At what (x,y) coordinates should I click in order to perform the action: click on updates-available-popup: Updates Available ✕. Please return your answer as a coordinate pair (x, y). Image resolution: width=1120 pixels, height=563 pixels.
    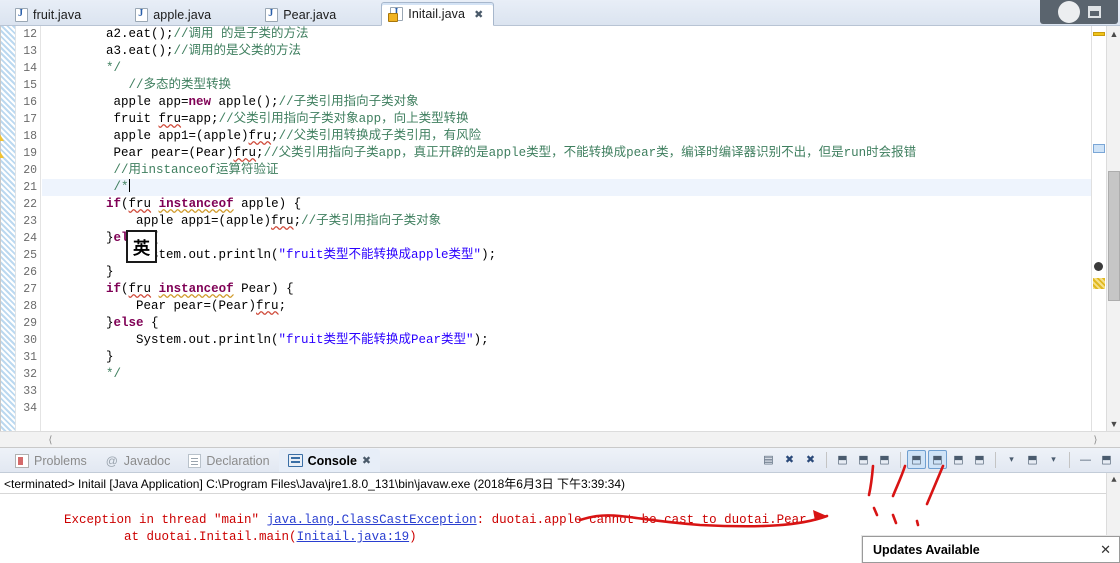
    Looking at the image, I should click on (991, 549).